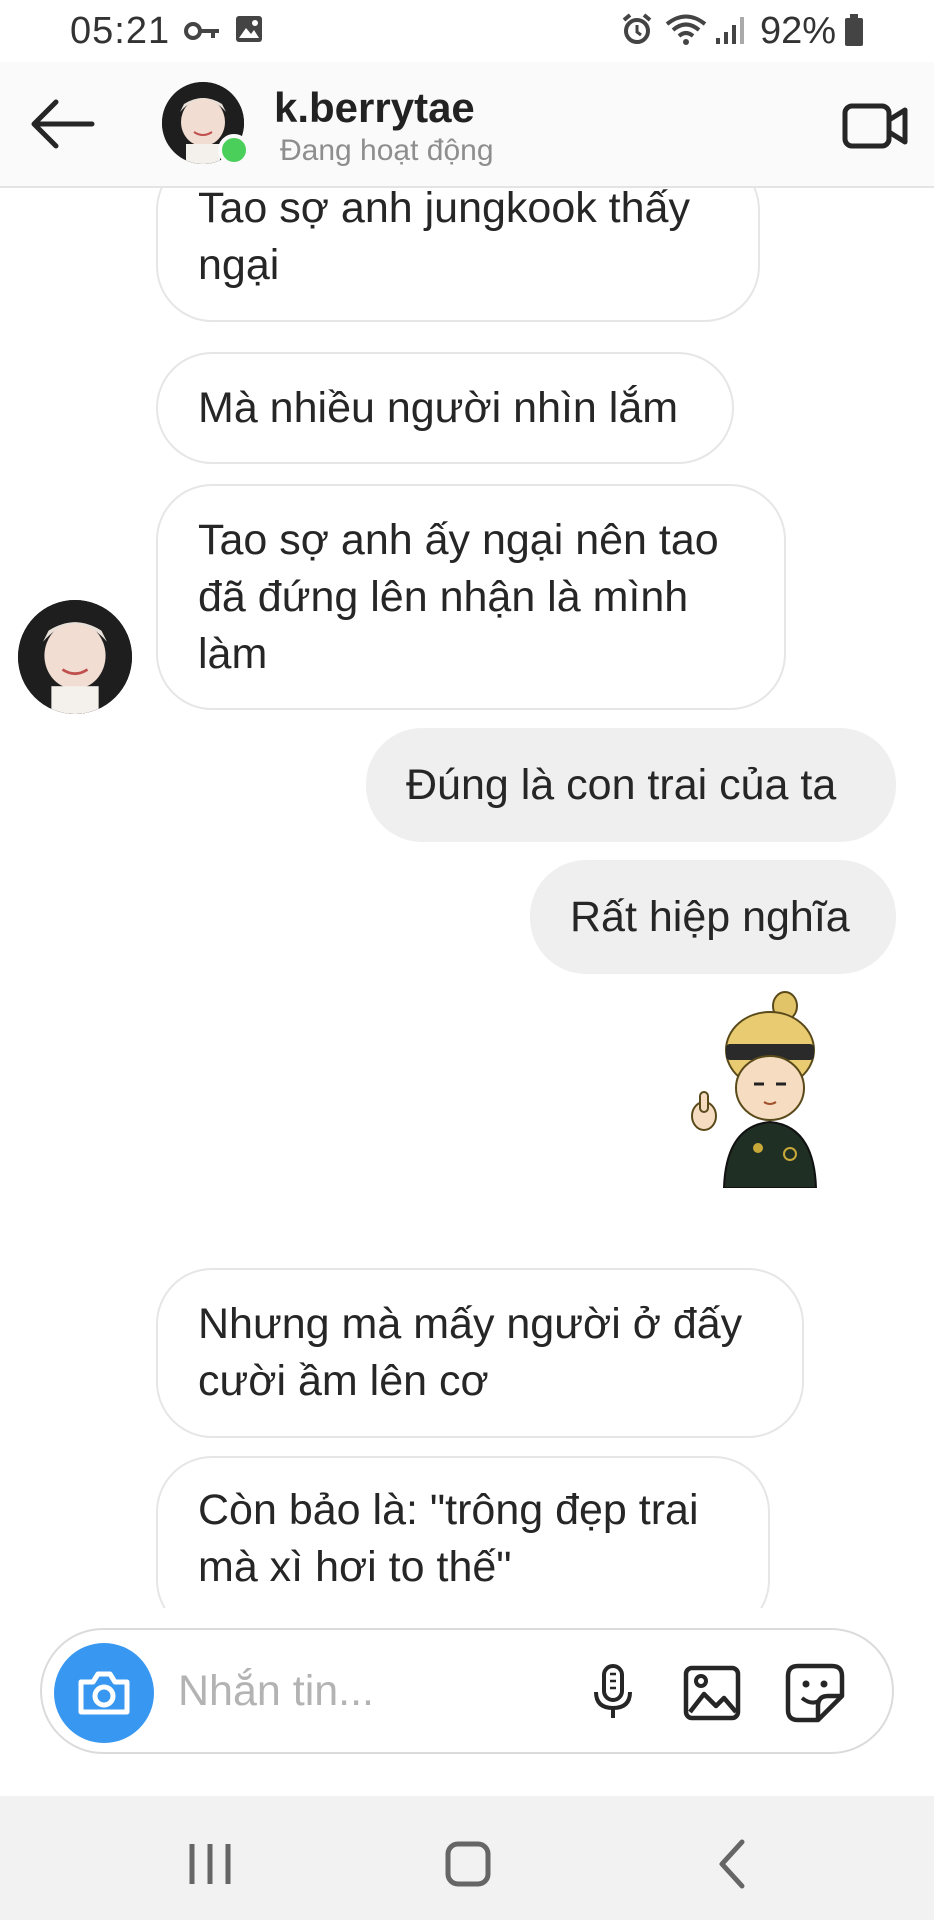 Image resolution: width=934 pixels, height=1920 pixels. I want to click on profile-avatar, so click(206, 124).